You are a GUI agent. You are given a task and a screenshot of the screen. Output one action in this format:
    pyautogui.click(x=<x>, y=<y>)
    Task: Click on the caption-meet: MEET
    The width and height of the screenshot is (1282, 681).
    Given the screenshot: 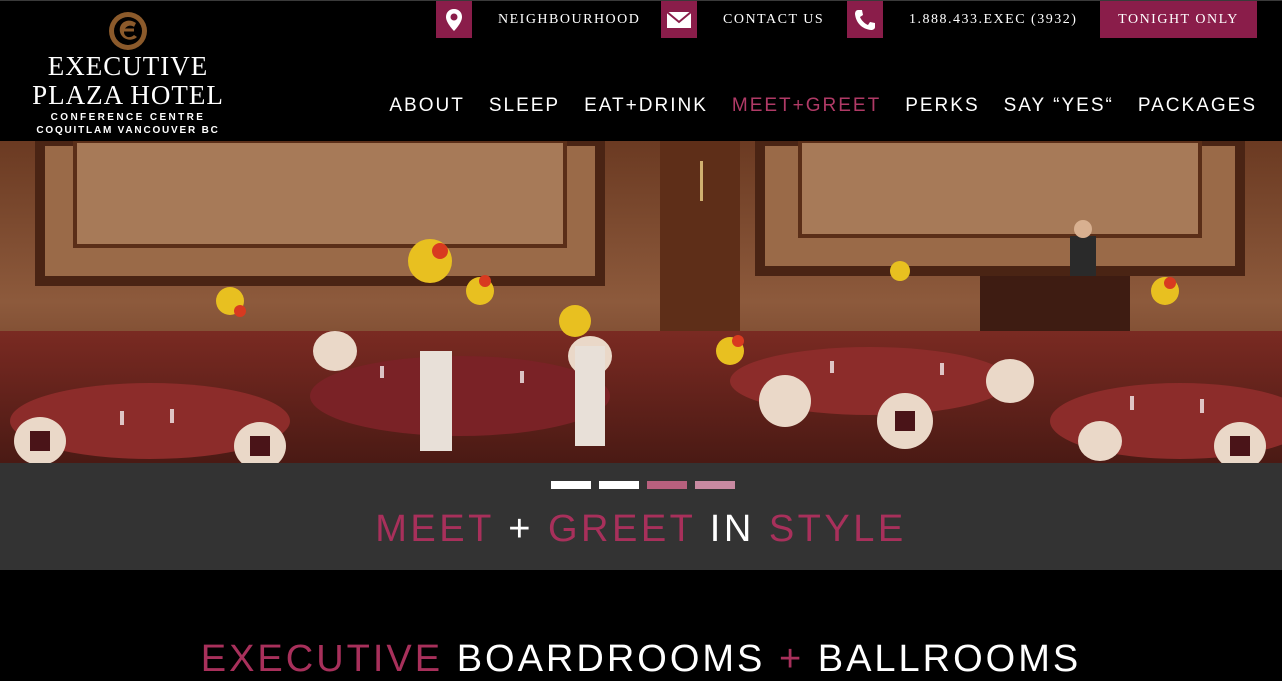 What is the action you would take?
    pyautogui.click(x=435, y=529)
    